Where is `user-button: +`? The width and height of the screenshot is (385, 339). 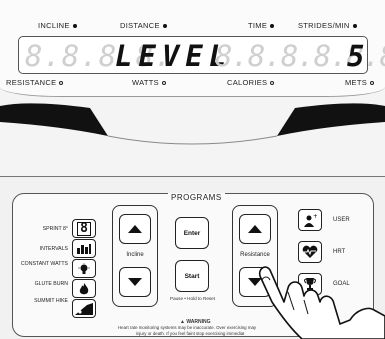 user-button: + is located at coordinates (310, 220).